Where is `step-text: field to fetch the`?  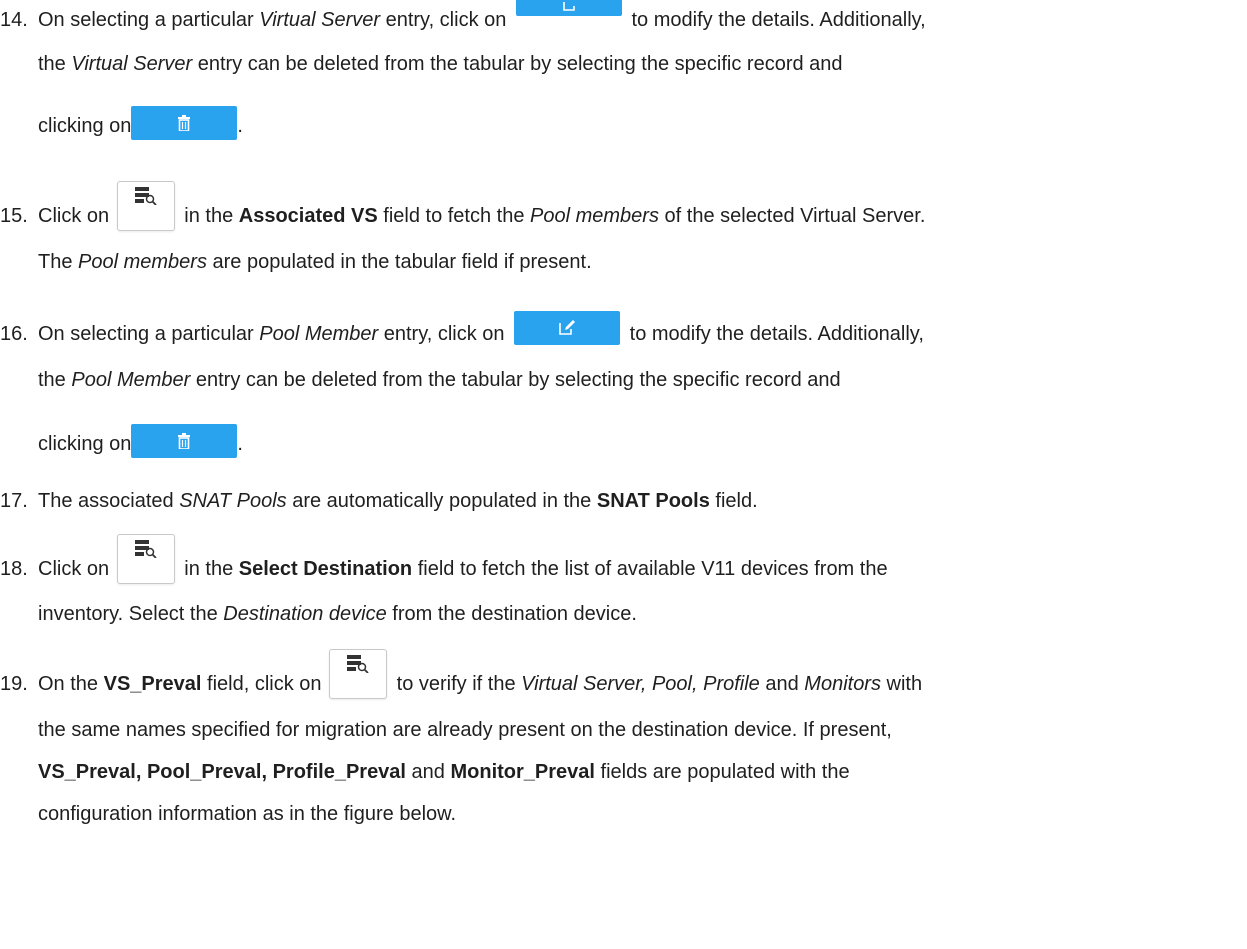
step-text: field to fetch the is located at coordinates (454, 216).